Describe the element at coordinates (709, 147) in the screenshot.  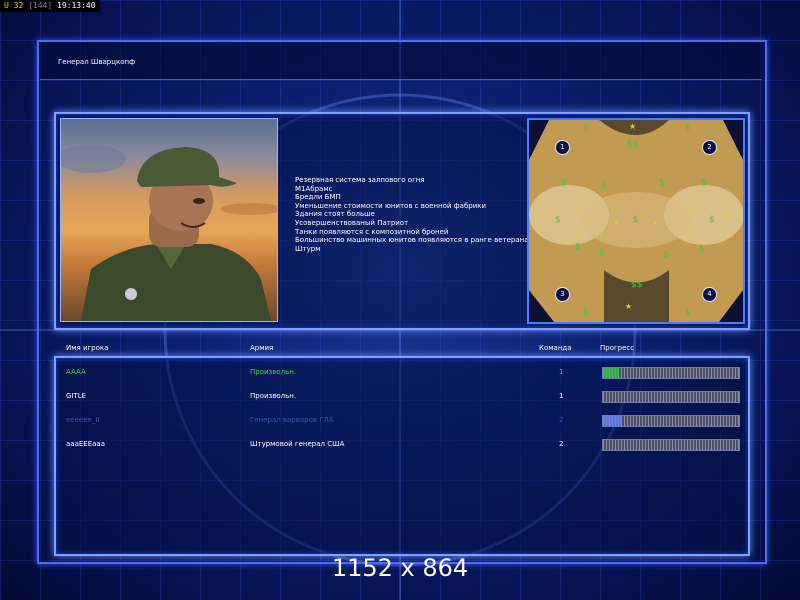
I see `start-position-marker: 2` at that location.